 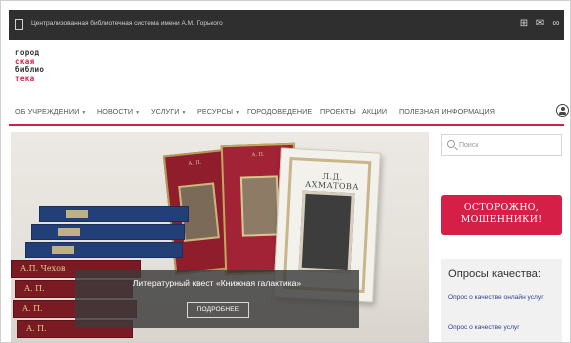 What do you see at coordinates (447, 111) in the screenshot?
I see `nav-item-useful-info: ПОЛЕЗНАЯ ИНФОРМАЦИЯ` at bounding box center [447, 111].